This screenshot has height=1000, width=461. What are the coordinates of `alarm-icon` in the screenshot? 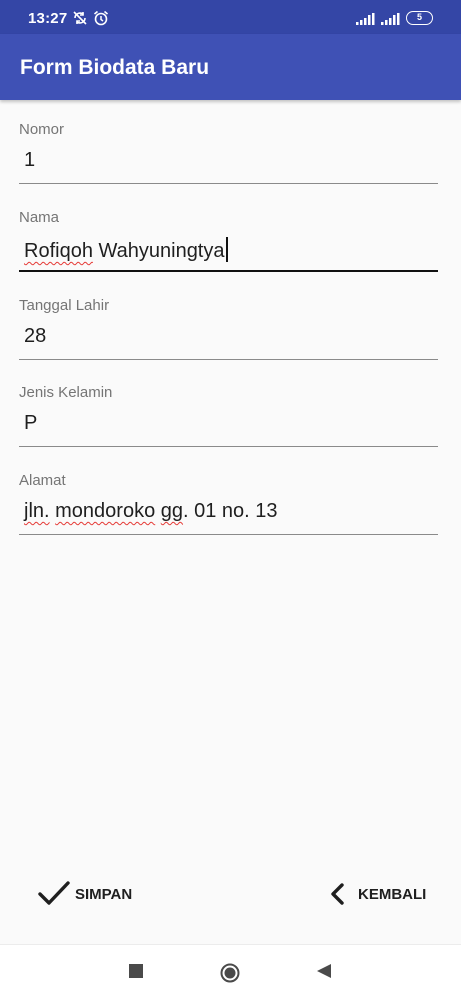 It's located at (101, 20).